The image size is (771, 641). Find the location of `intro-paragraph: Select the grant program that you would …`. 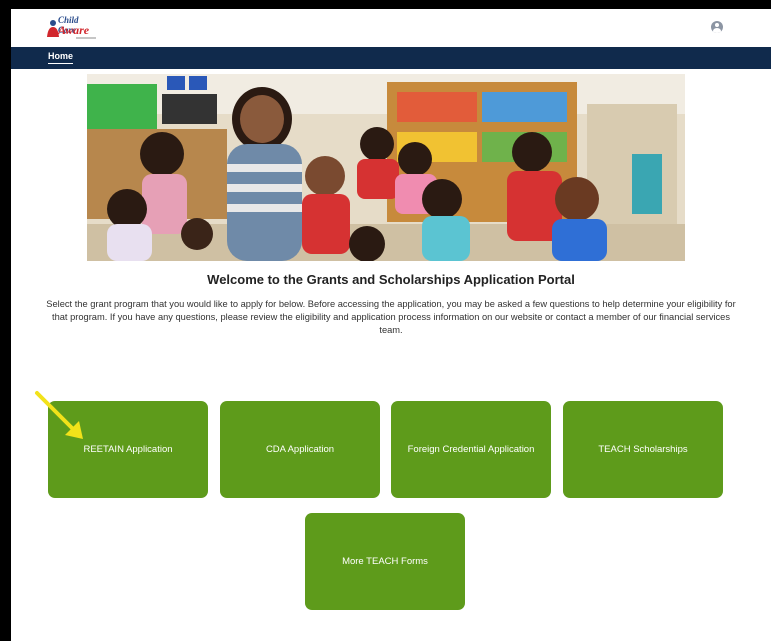

intro-paragraph: Select the grant program that you would … is located at coordinates (391, 317).